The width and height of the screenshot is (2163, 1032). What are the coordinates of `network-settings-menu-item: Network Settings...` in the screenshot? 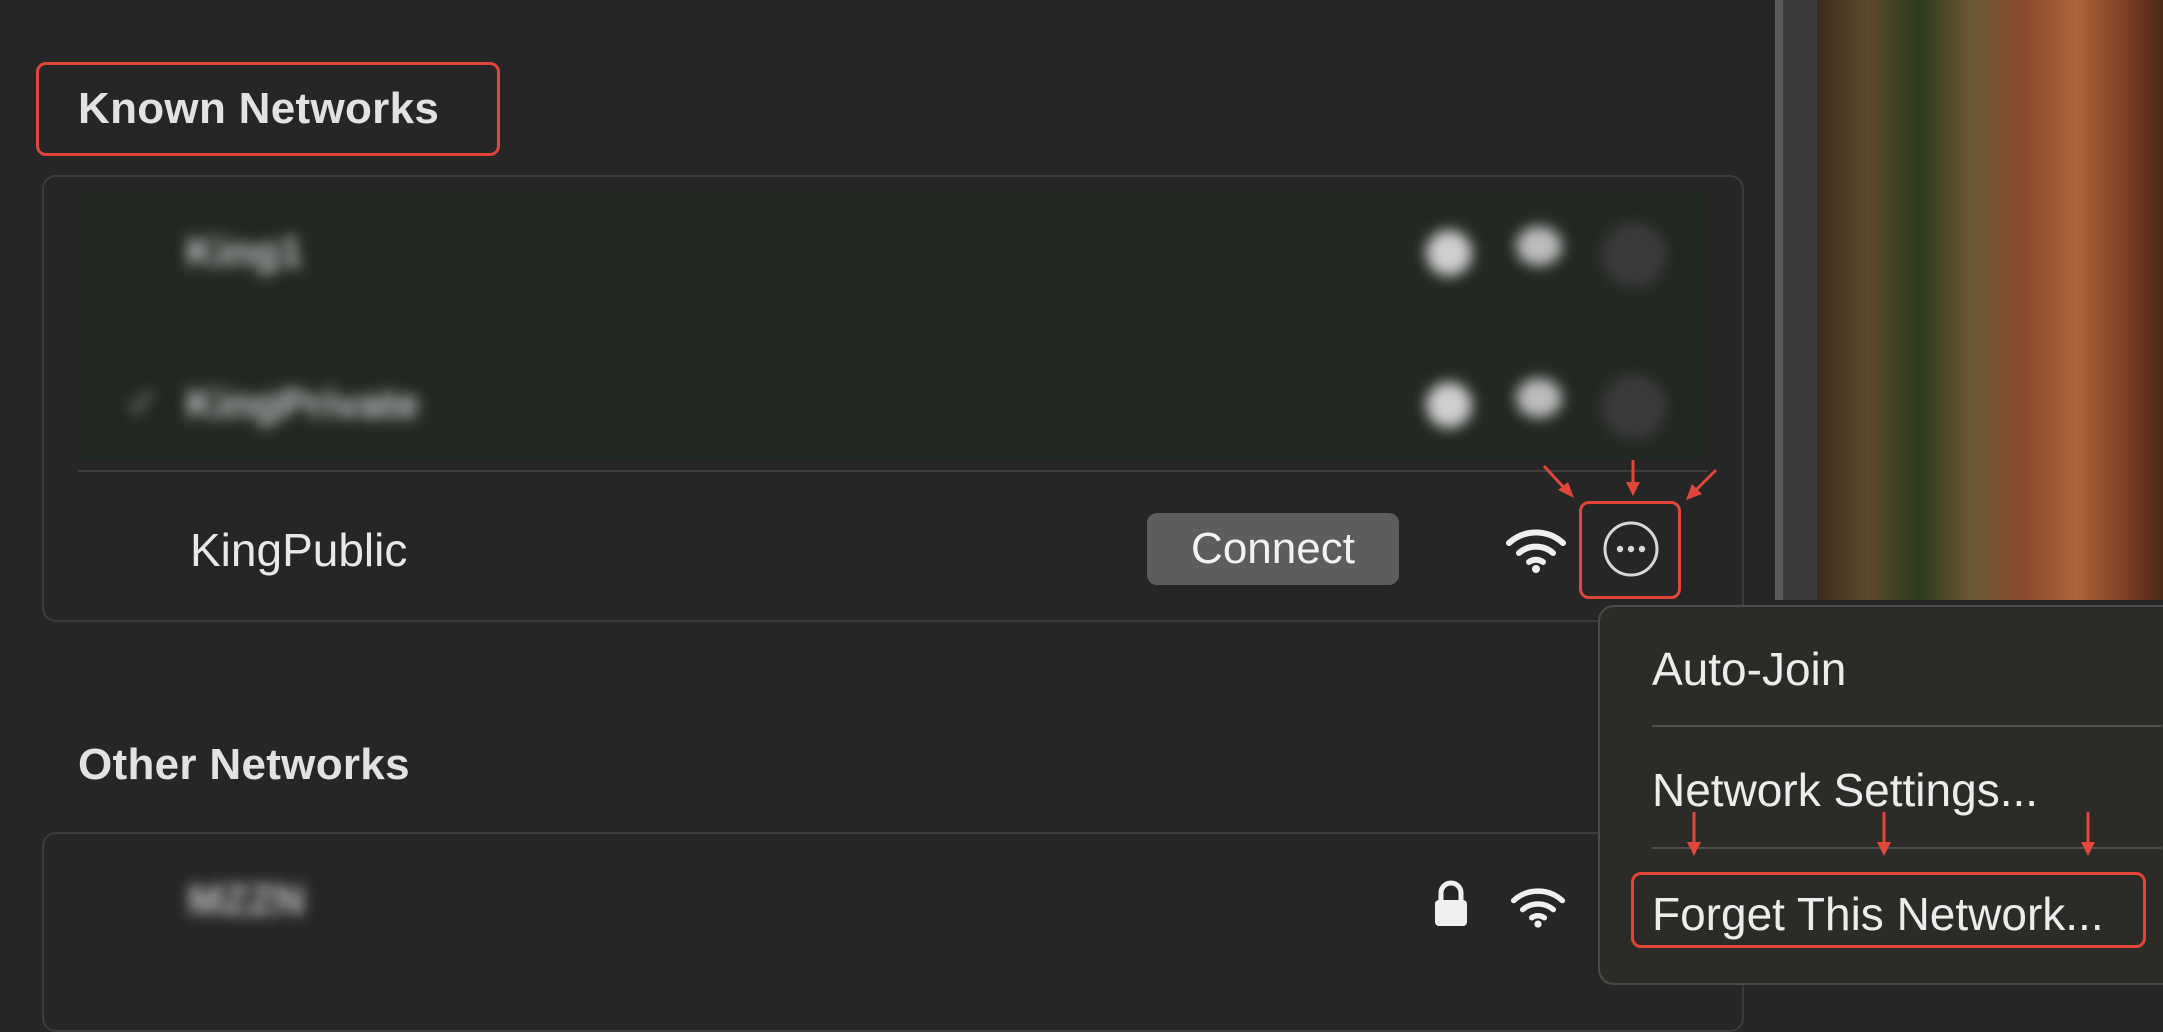 It's located at (1845, 790).